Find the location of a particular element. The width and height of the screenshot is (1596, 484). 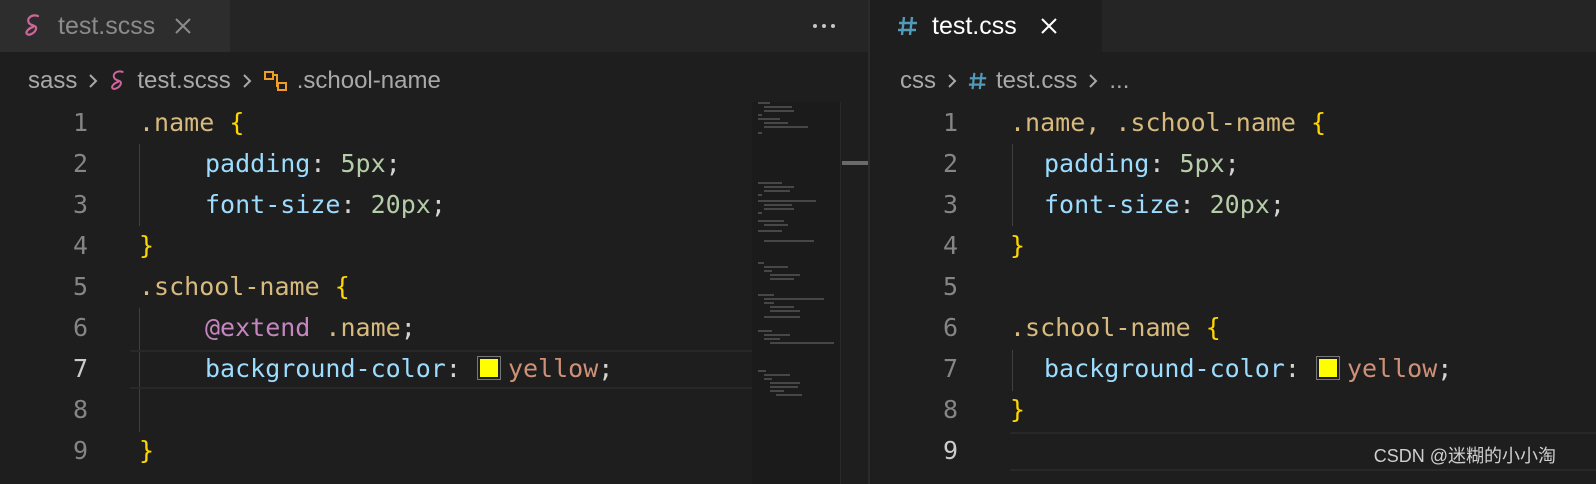

tab-bar: test.css is located at coordinates (1233, 26).